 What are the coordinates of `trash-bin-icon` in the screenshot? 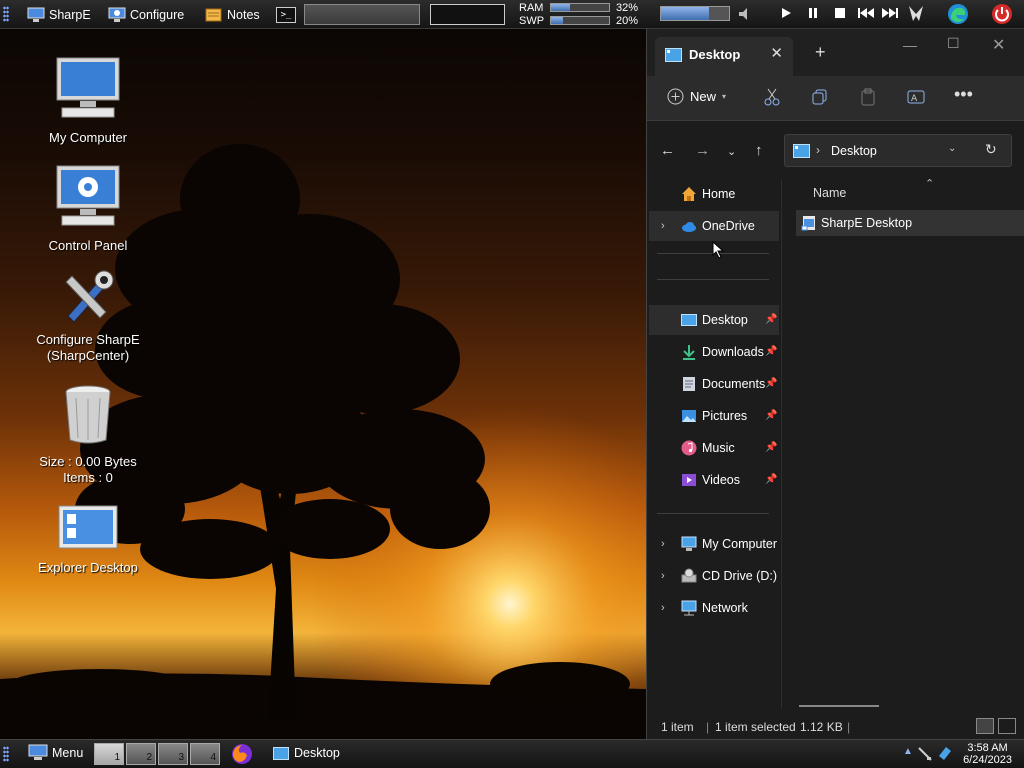 It's located at (88, 414).